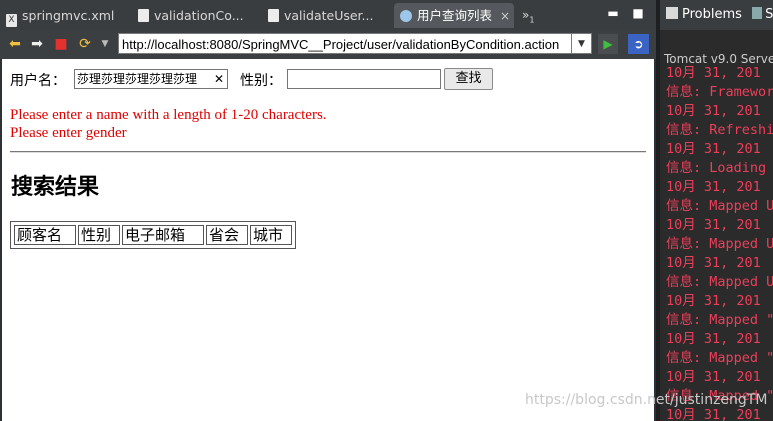  Describe the element at coordinates (163, 235) in the screenshot. I see `column-header-email: 电子邮箱` at that location.